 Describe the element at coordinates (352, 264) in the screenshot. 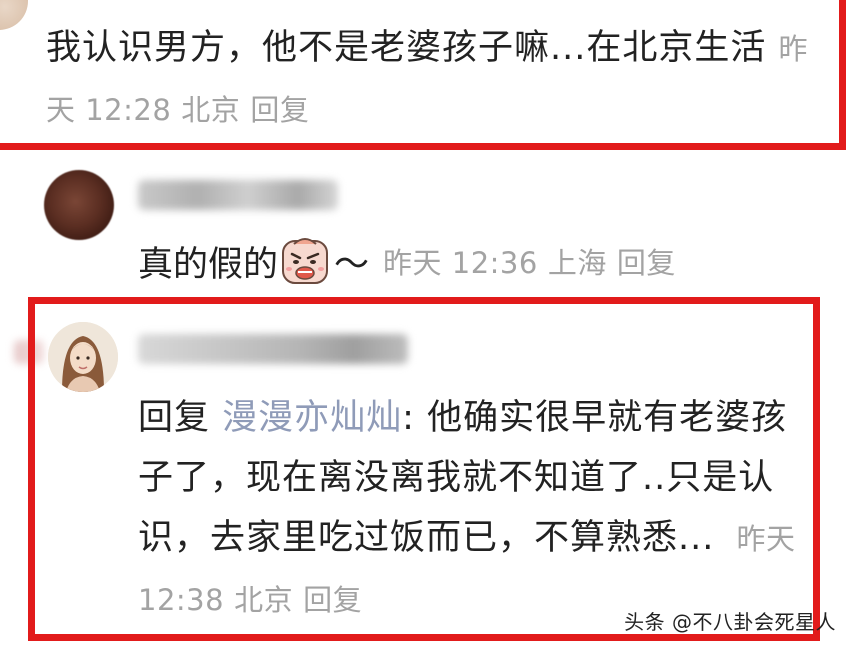

I see `comment-tilde: ～` at that location.